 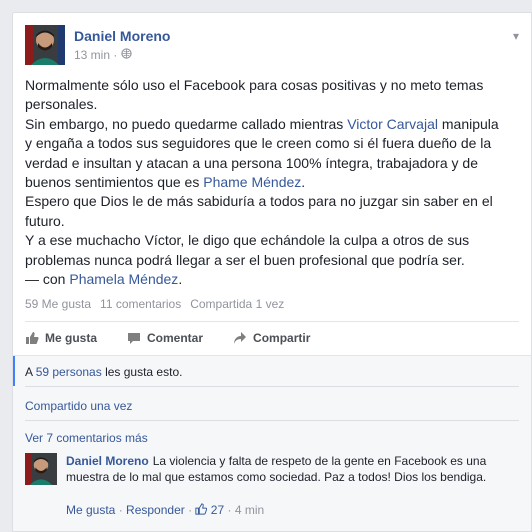 I want to click on post-text-line: — con Phamela Méndez., so click(x=272, y=279).